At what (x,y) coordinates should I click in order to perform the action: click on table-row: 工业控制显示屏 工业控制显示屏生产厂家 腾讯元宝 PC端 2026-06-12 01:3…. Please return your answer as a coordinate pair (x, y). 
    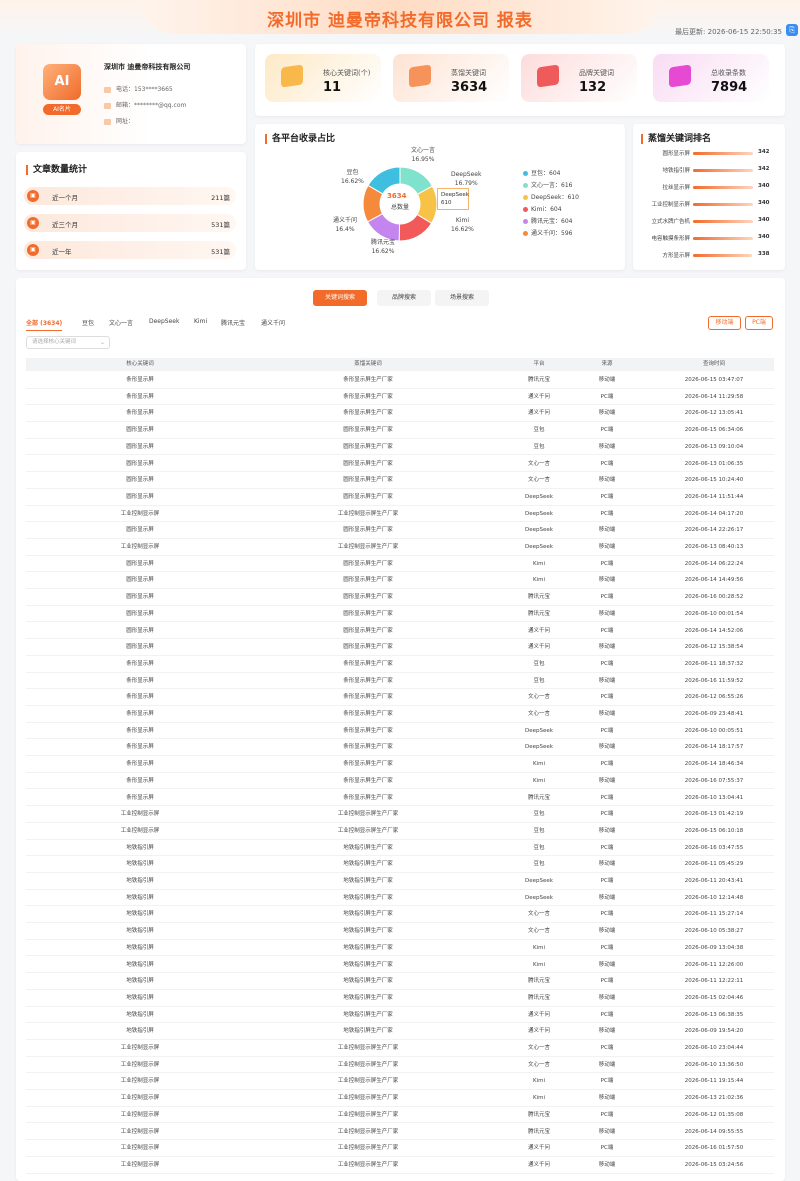
    Looking at the image, I should click on (400, 1115).